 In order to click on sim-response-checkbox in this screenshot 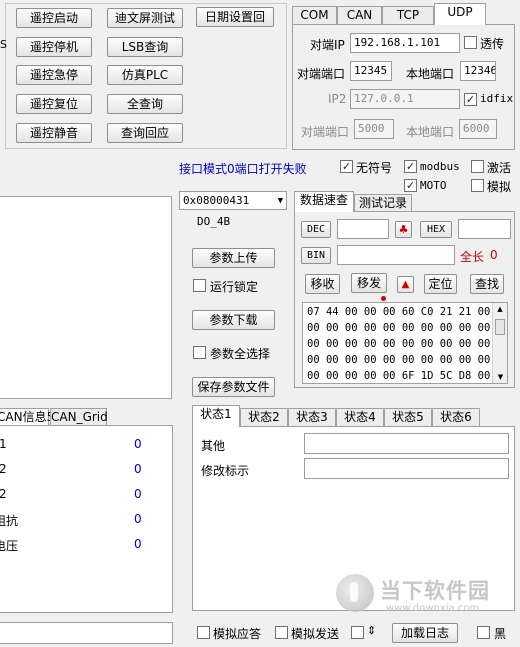, I will do `click(203, 632)`.